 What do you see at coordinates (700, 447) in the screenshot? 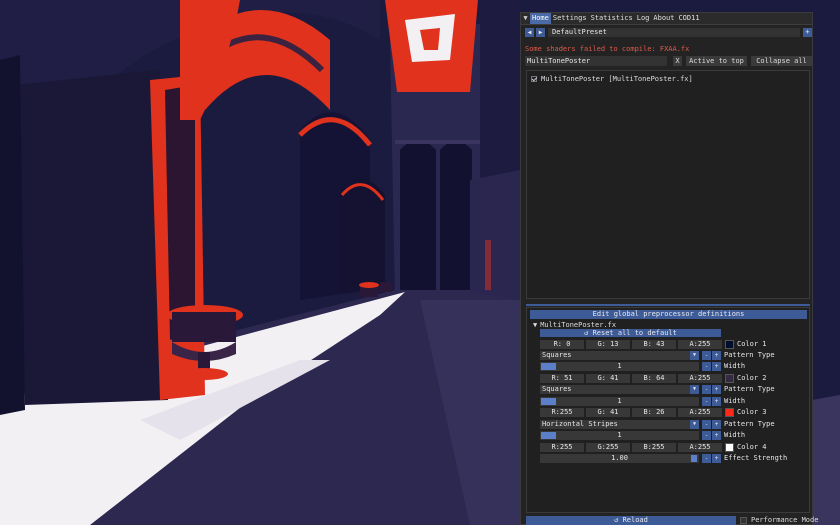
I see `color4-a: A:255` at bounding box center [700, 447].